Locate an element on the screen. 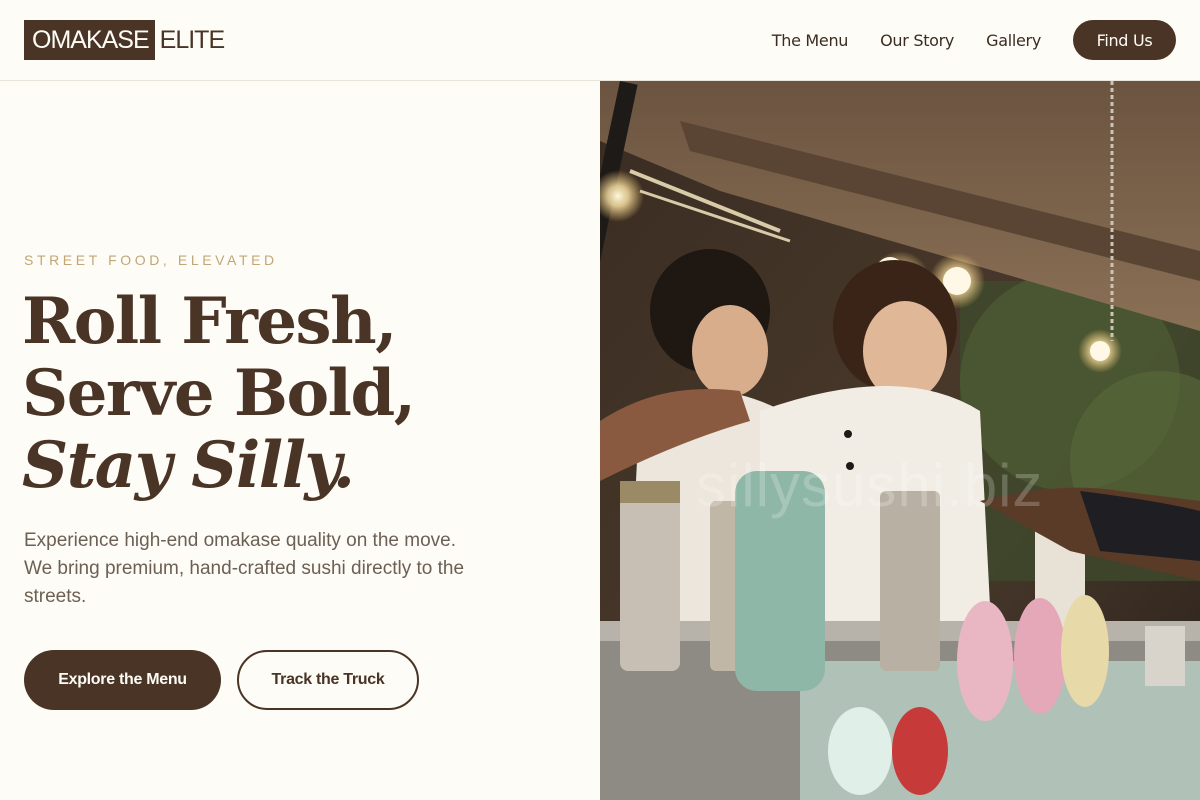  nav-link-menu: The Menu is located at coordinates (810, 40).